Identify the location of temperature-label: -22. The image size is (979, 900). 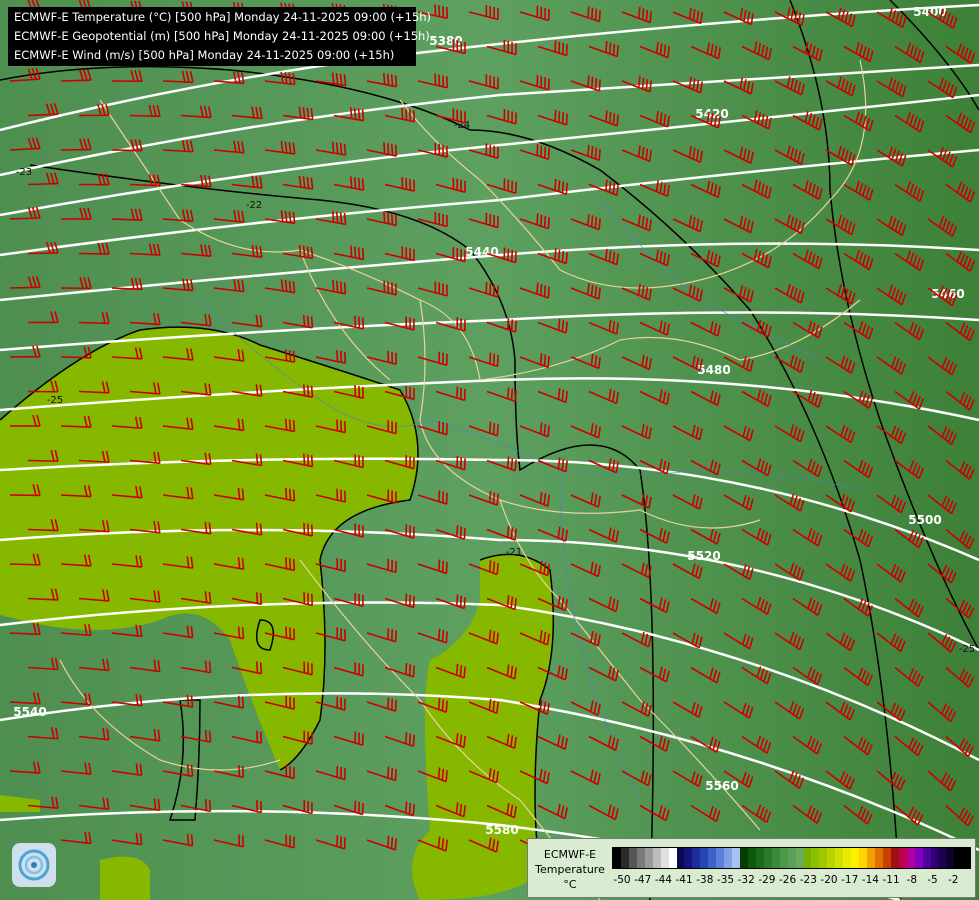
(254, 205).